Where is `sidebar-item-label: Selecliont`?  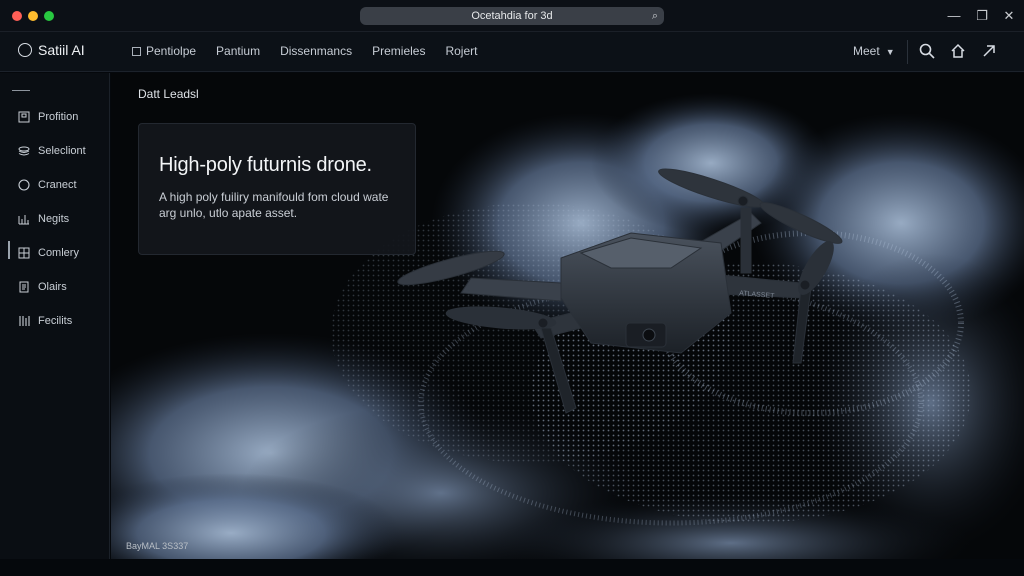 sidebar-item-label: Selecliont is located at coordinates (62, 151).